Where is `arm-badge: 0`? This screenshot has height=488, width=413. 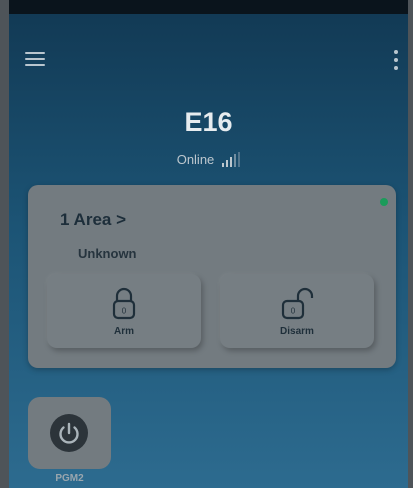 arm-badge: 0 is located at coordinates (124, 311).